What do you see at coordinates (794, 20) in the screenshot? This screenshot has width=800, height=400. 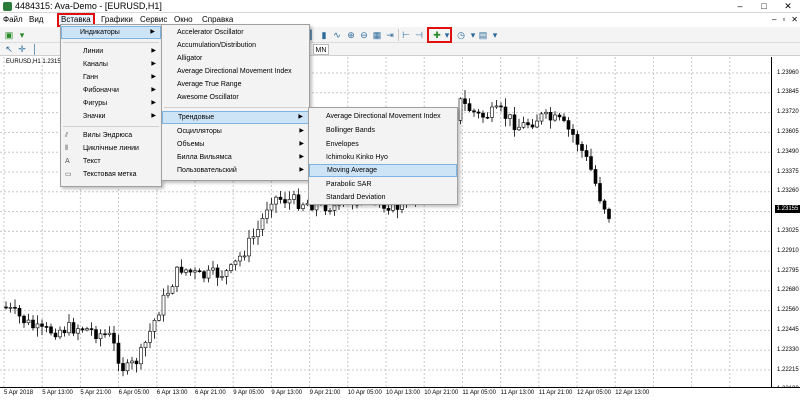 I see `mdi-close-button: ✕` at bounding box center [794, 20].